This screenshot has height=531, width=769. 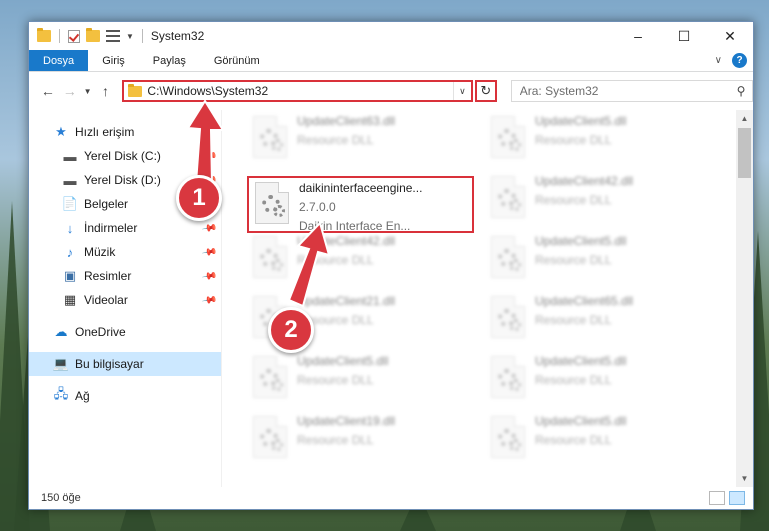 I want to click on sidebar-item-this-pc: 💻 Bu bilgisayar, so click(x=125, y=364).